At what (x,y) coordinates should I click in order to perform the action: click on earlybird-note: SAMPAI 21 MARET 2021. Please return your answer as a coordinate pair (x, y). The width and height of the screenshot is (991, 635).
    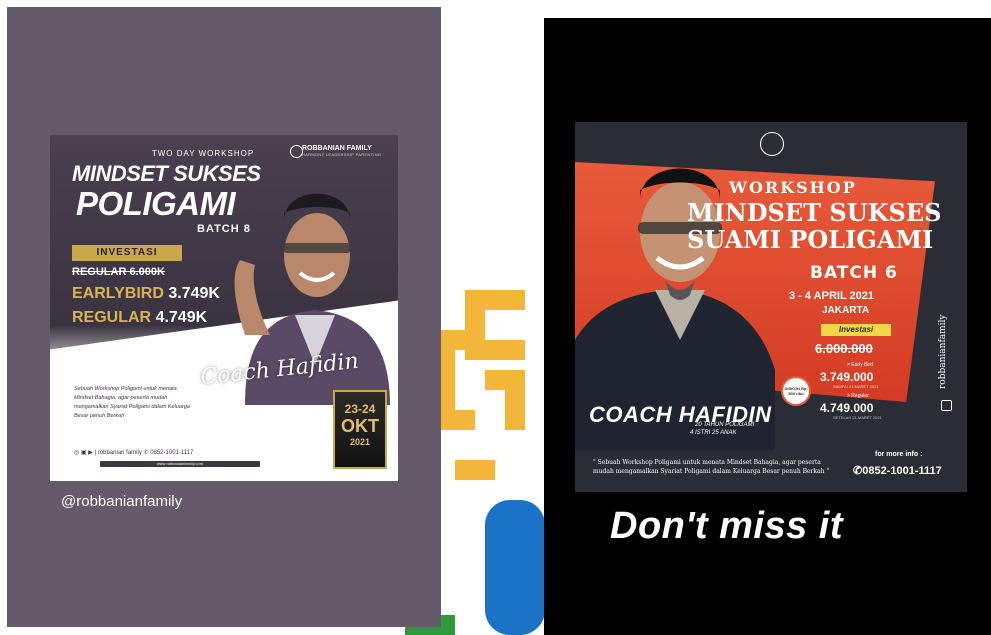
    Looking at the image, I should click on (856, 386).